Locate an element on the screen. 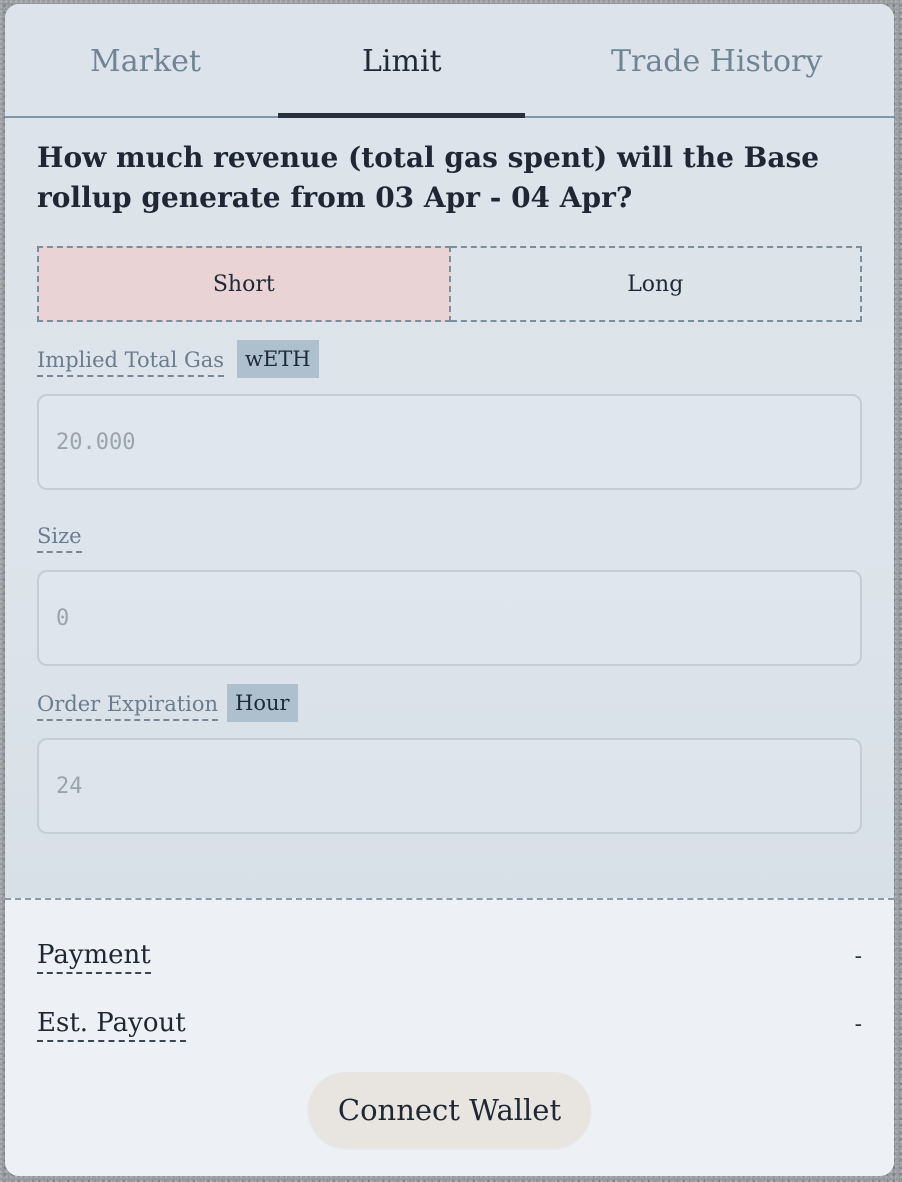  hour-unit-badge: Hour is located at coordinates (262, 703).